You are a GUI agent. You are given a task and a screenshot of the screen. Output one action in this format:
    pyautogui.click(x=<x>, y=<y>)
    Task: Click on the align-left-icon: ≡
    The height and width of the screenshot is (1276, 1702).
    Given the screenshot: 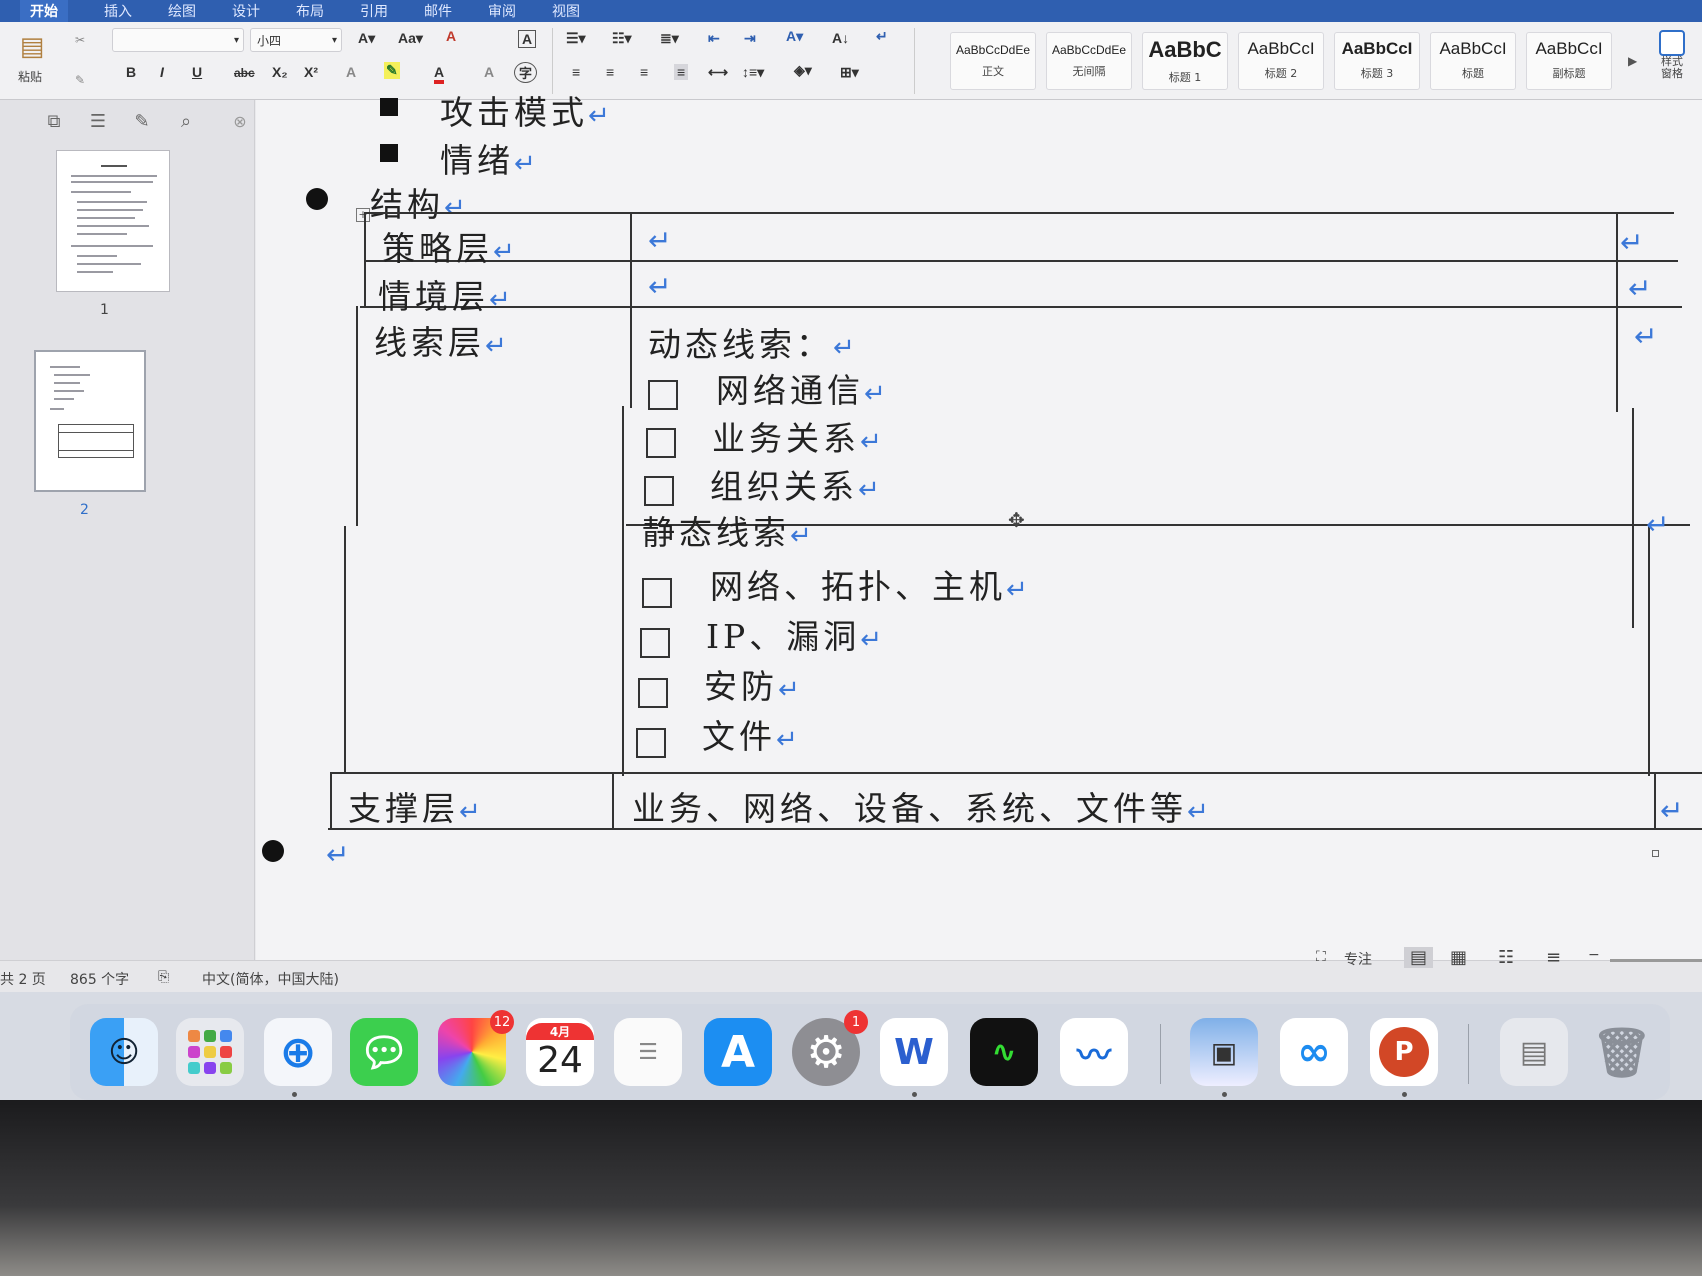 What is the action you would take?
    pyautogui.click(x=576, y=72)
    